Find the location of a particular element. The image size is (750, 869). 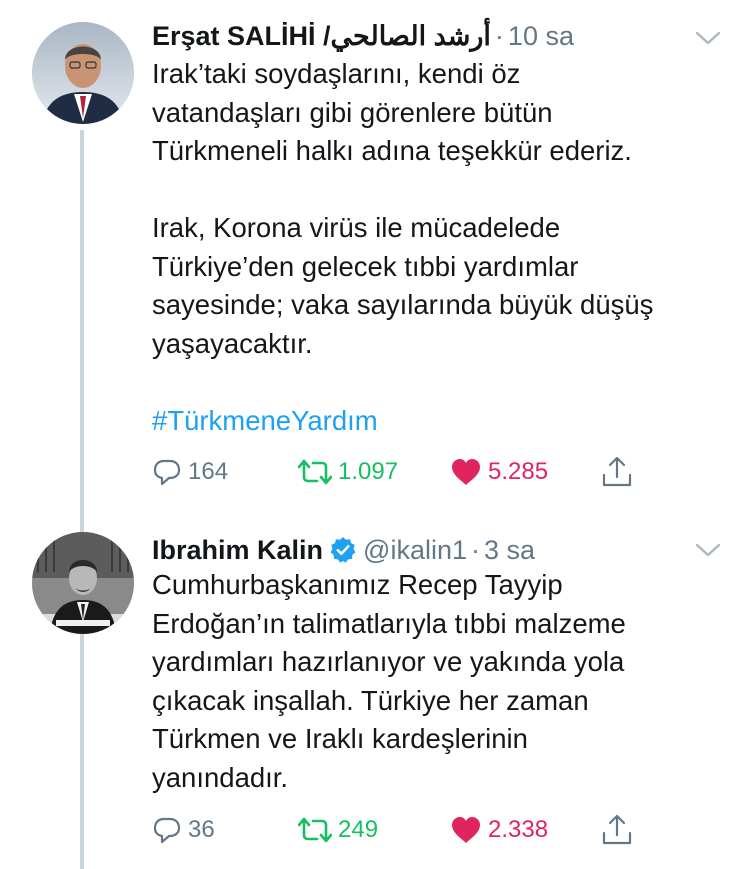

like-button: 5.285 is located at coordinates (499, 472).